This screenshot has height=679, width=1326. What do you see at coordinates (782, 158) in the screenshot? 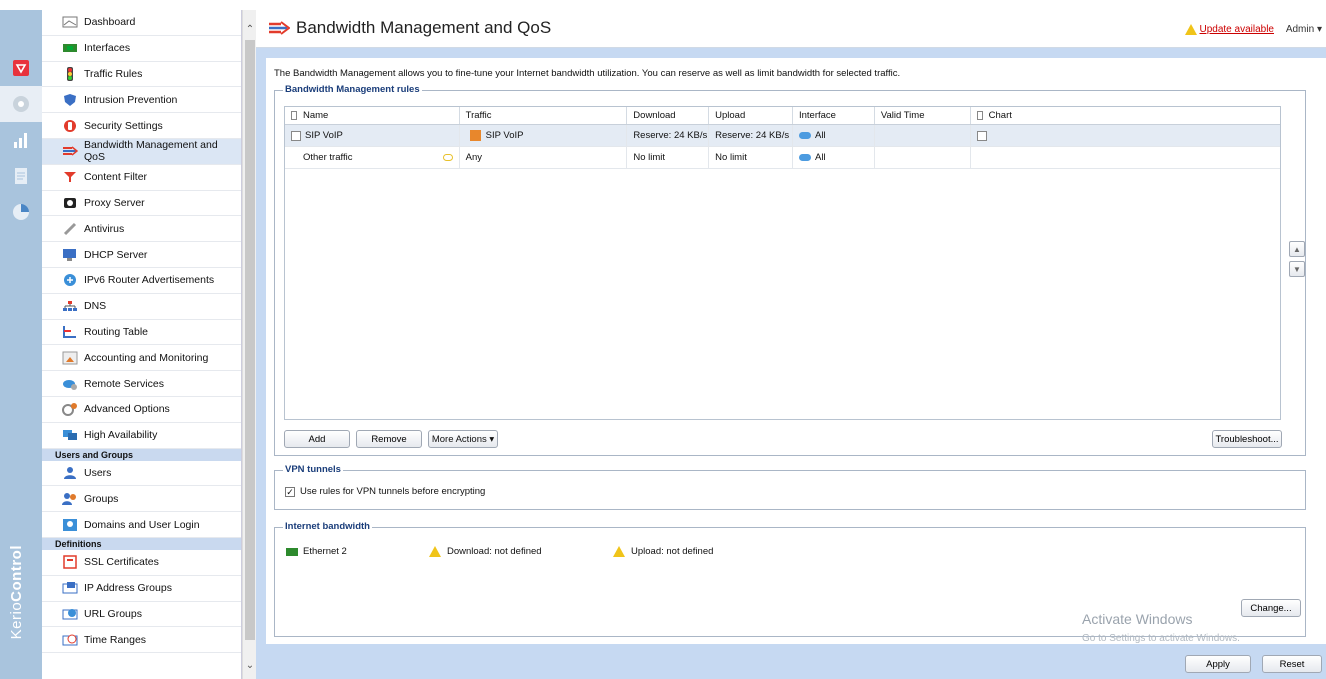
I see `table-row: Other traffic Any No limit No limit All` at bounding box center [782, 158].